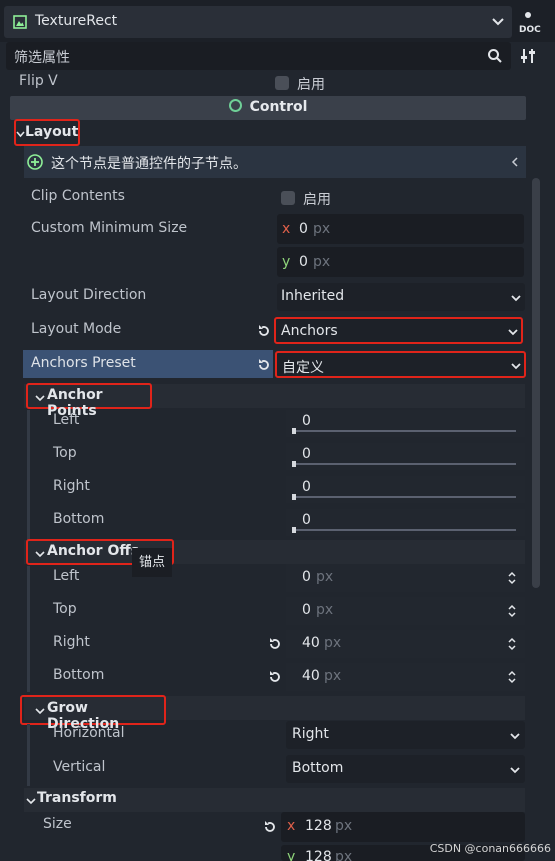 The height and width of the screenshot is (861, 555). What do you see at coordinates (79, 767) in the screenshot?
I see `grow-vertical-label: Vertical` at bounding box center [79, 767].